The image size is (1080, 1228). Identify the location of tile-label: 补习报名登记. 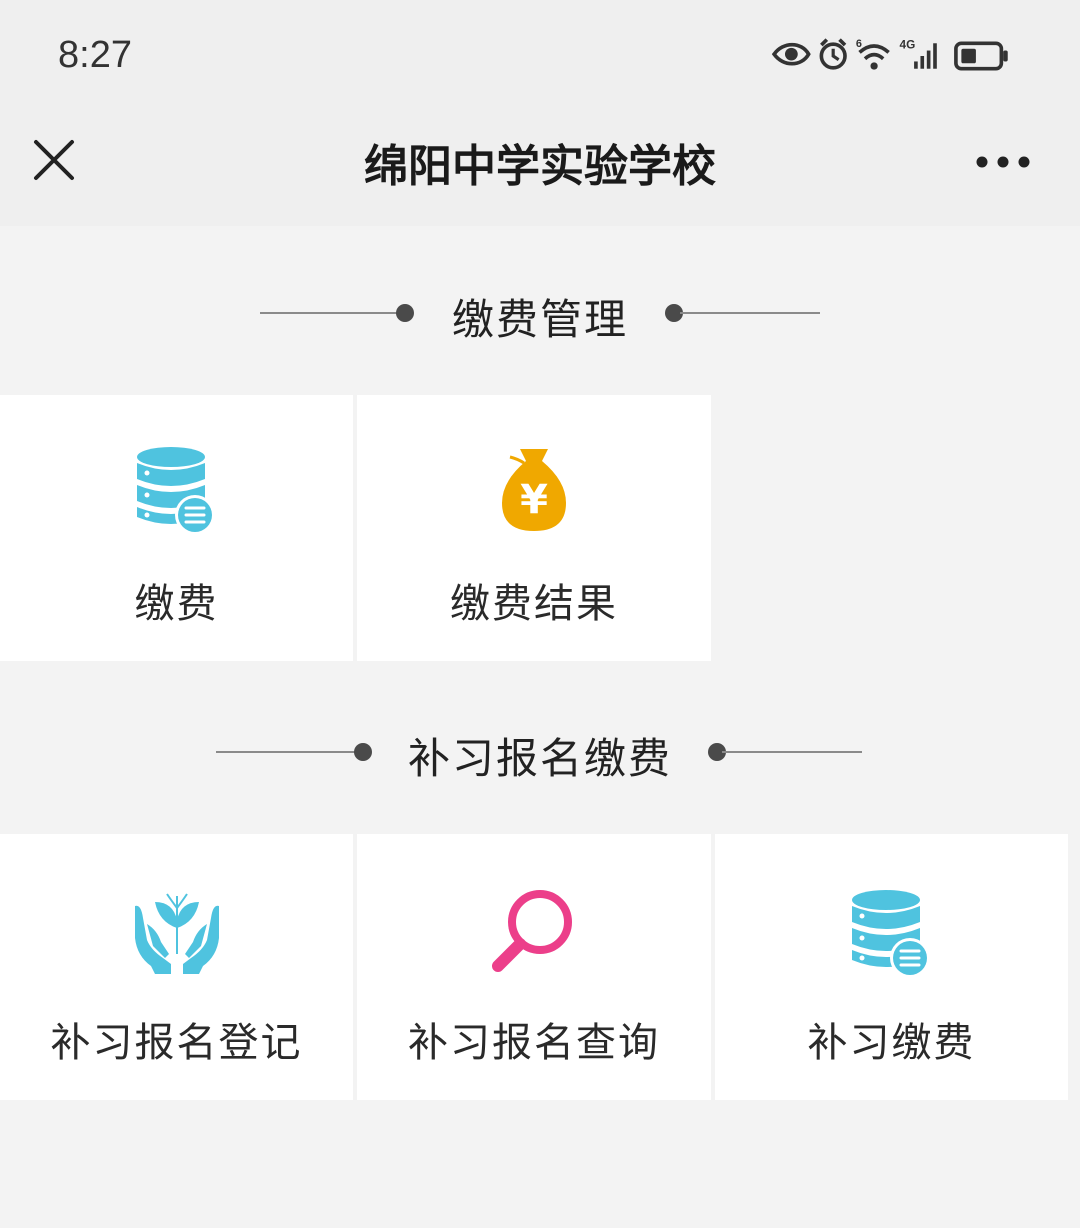
(176, 1043).